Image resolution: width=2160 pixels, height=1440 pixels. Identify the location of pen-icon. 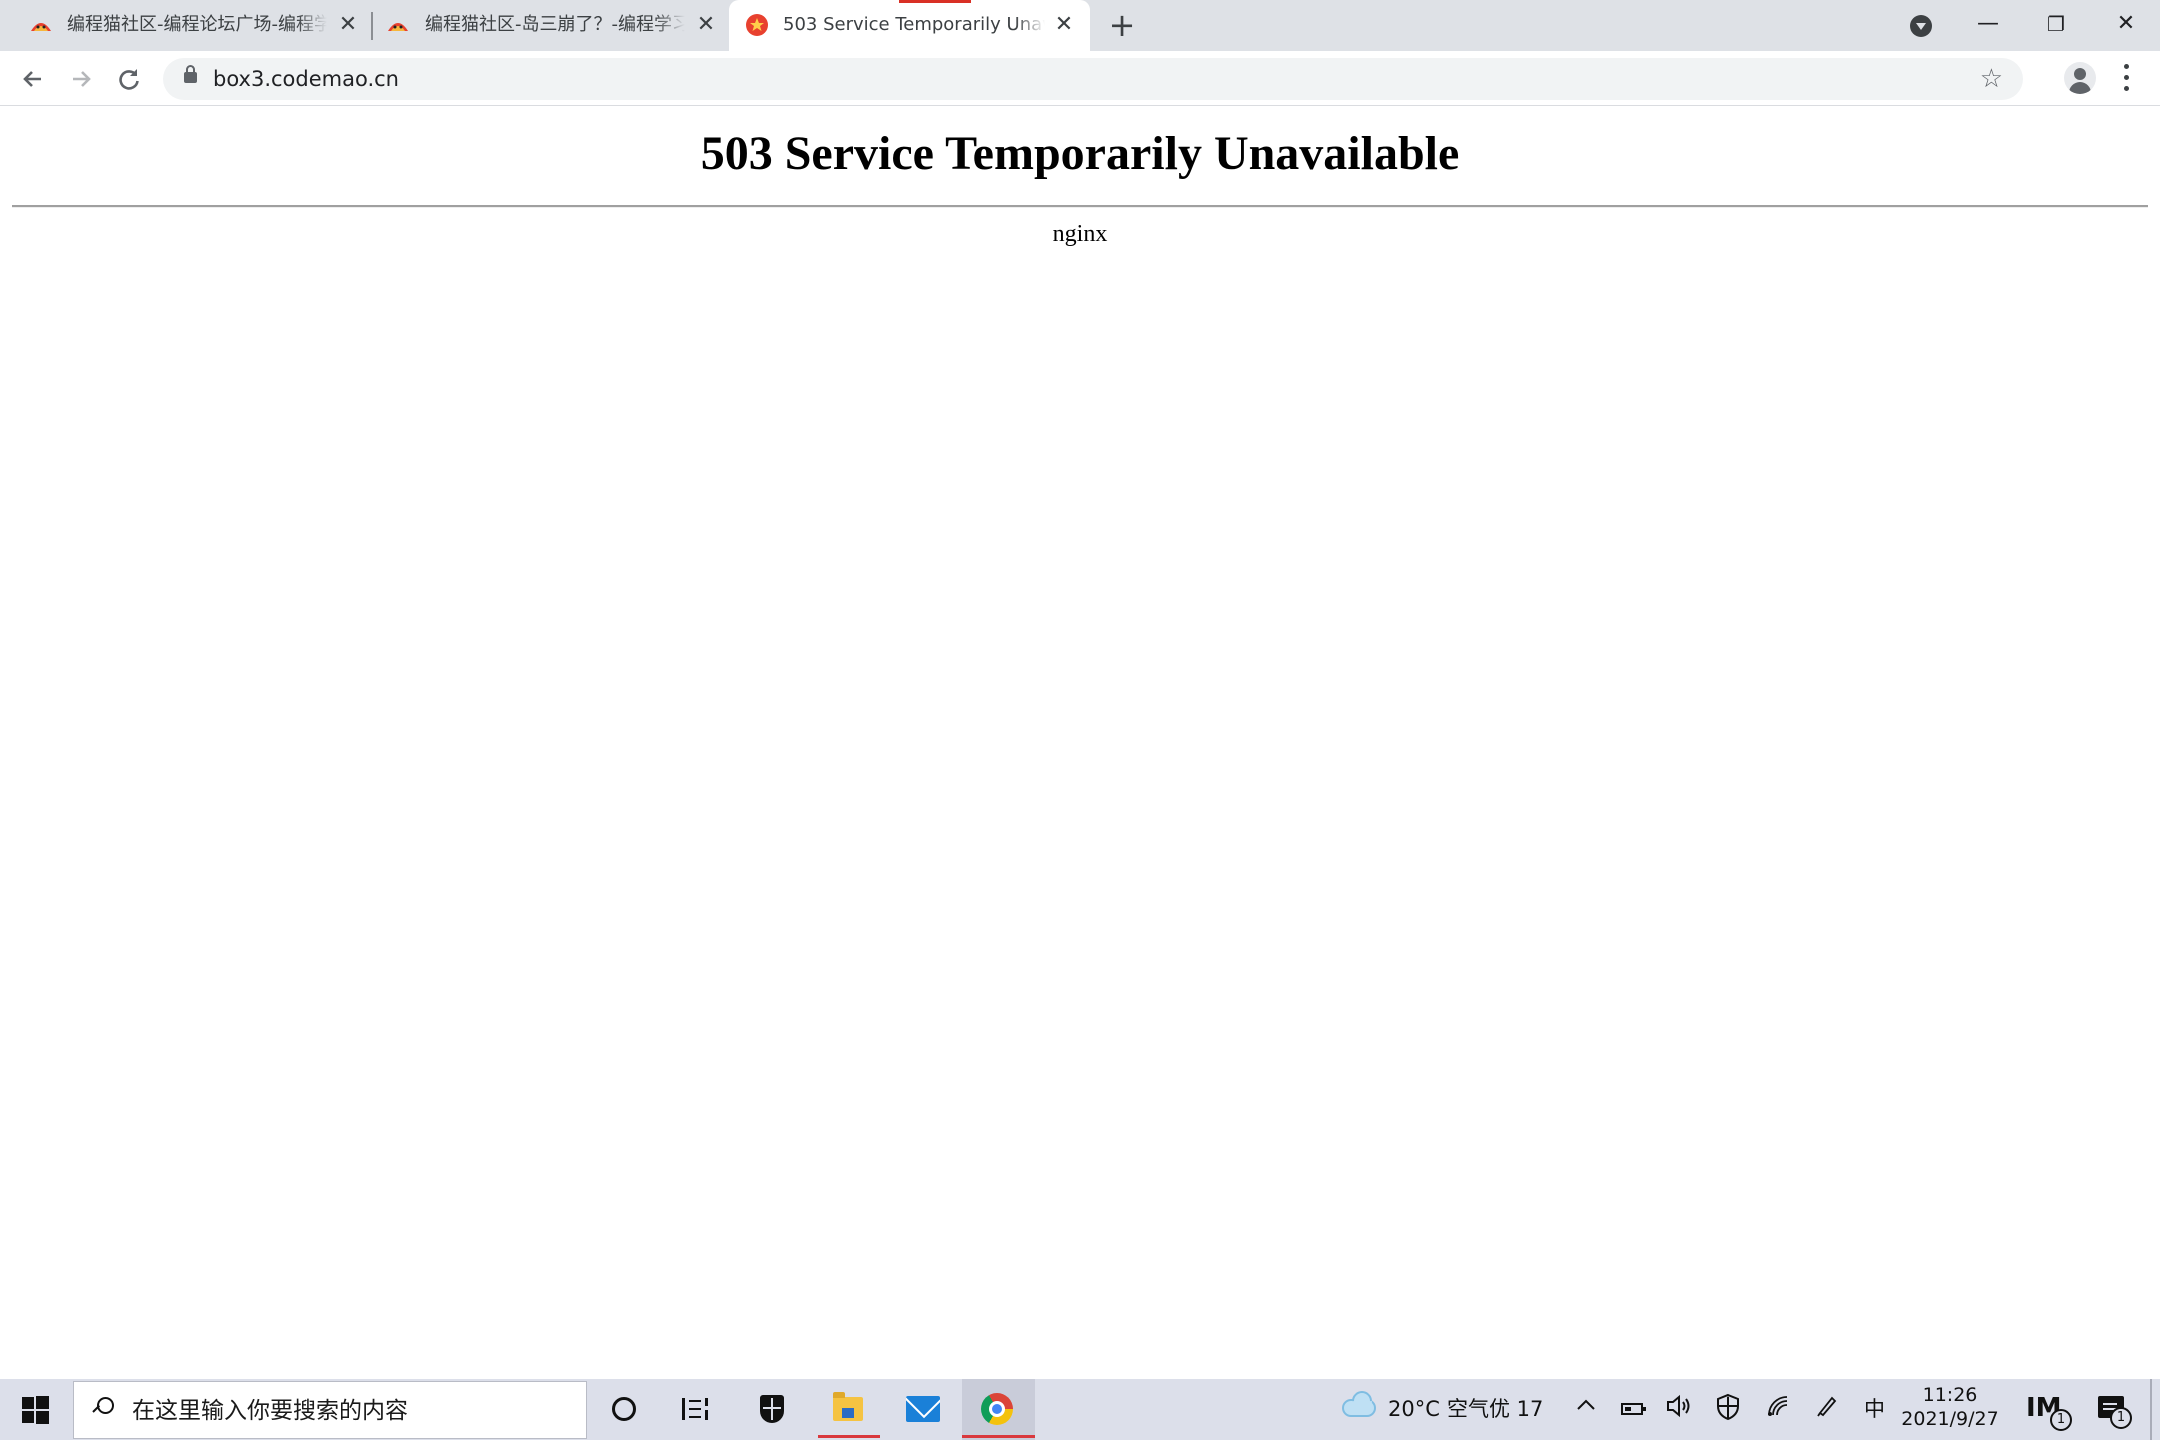
(1827, 1409).